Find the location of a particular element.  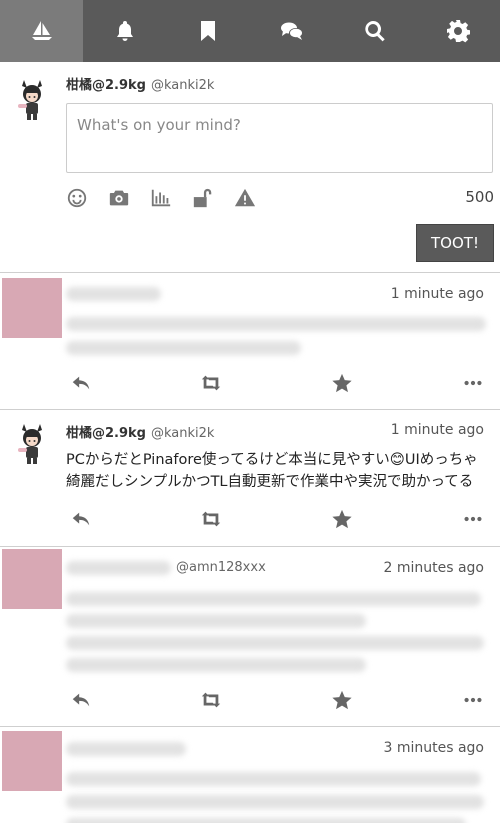

emoji-icon is located at coordinates (77, 198).